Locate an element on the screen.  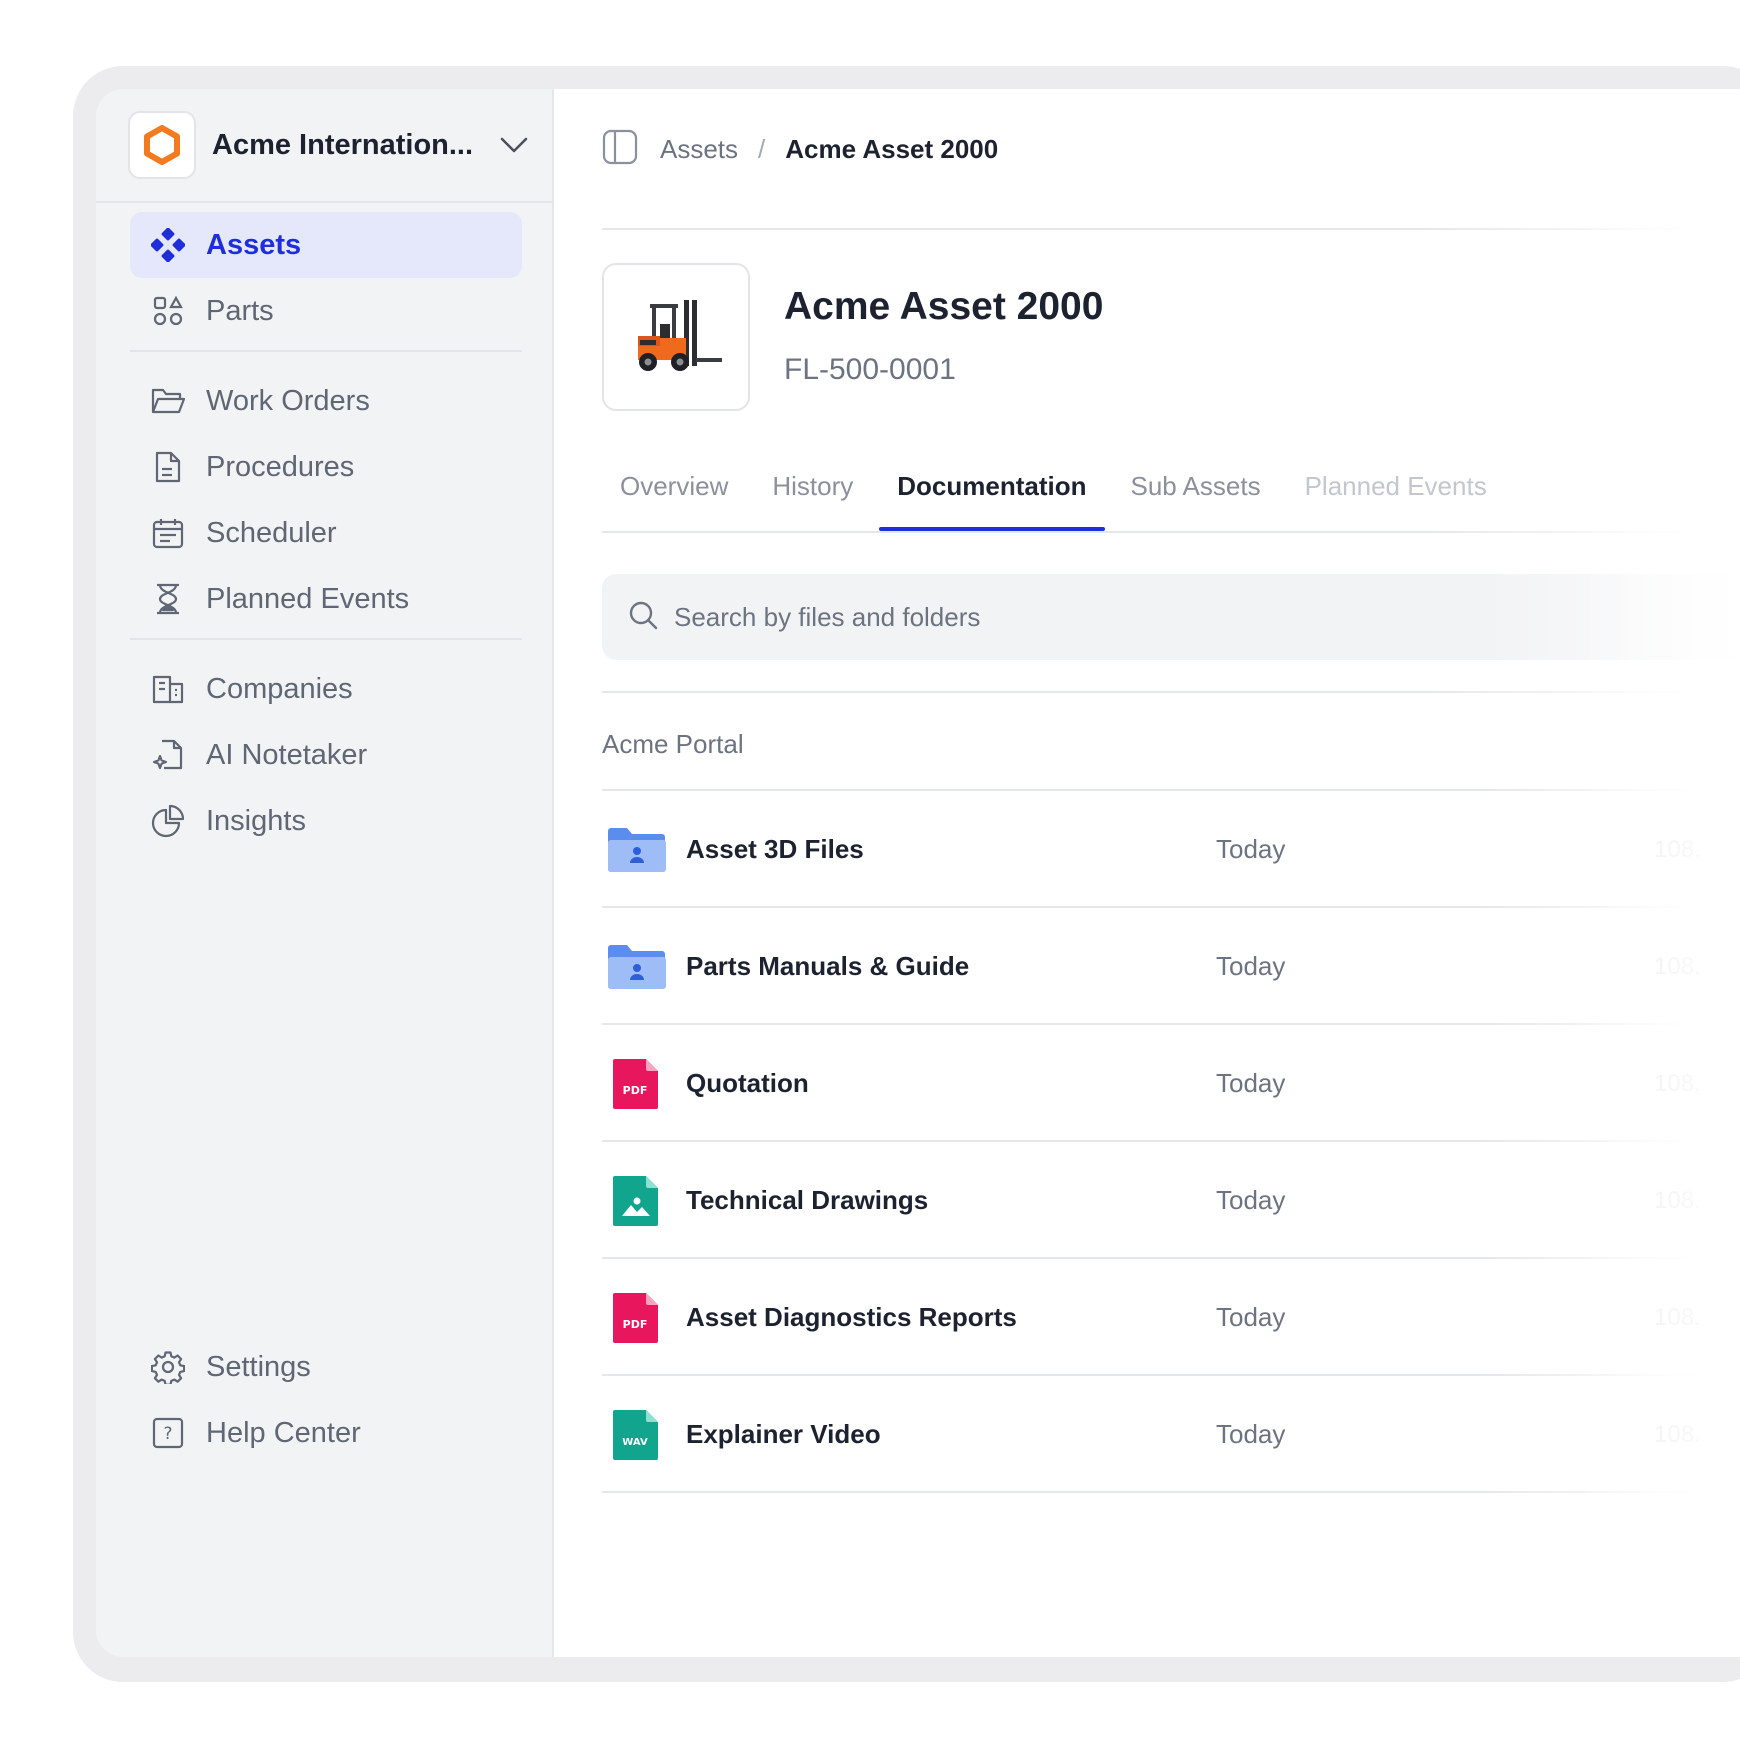
file-name: Technical Drawings is located at coordinates (807, 1200).